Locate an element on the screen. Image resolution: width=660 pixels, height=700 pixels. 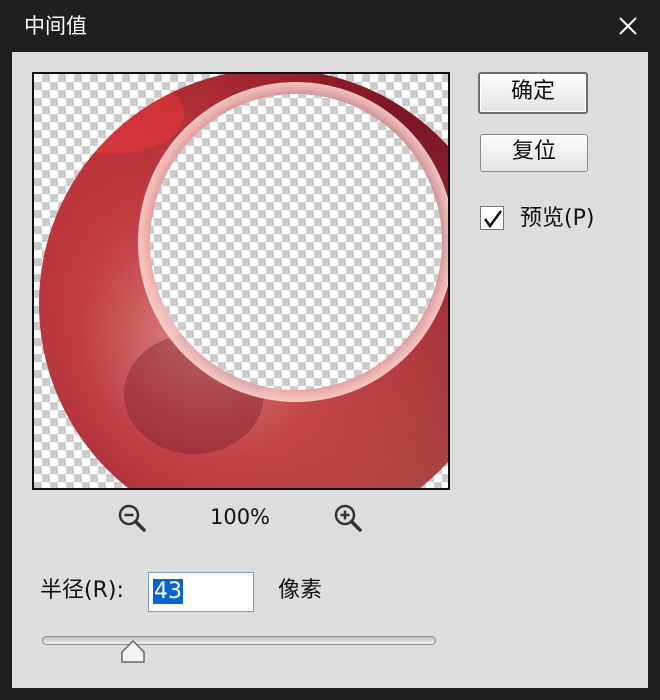
slider-track is located at coordinates (239, 640).